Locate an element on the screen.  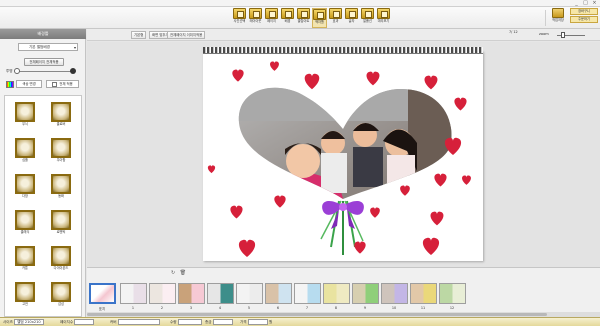
page-thumbnail-label: 2 is located at coordinates (162, 308).